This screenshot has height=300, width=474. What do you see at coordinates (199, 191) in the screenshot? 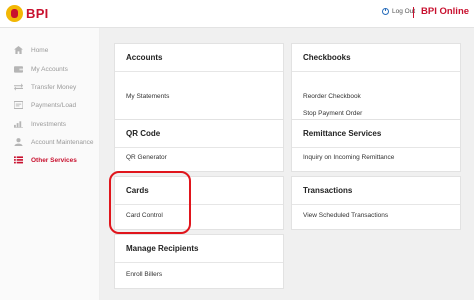
I see `card-header: Cards` at bounding box center [199, 191].